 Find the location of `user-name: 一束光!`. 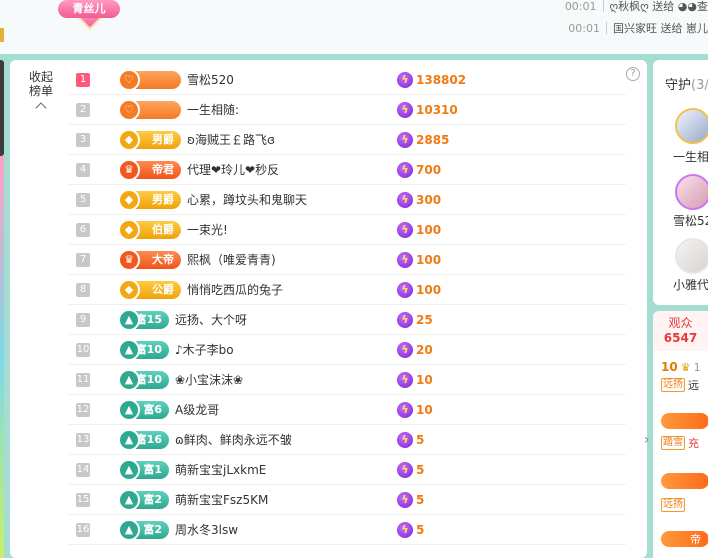

user-name: 一束光! is located at coordinates (287, 229).